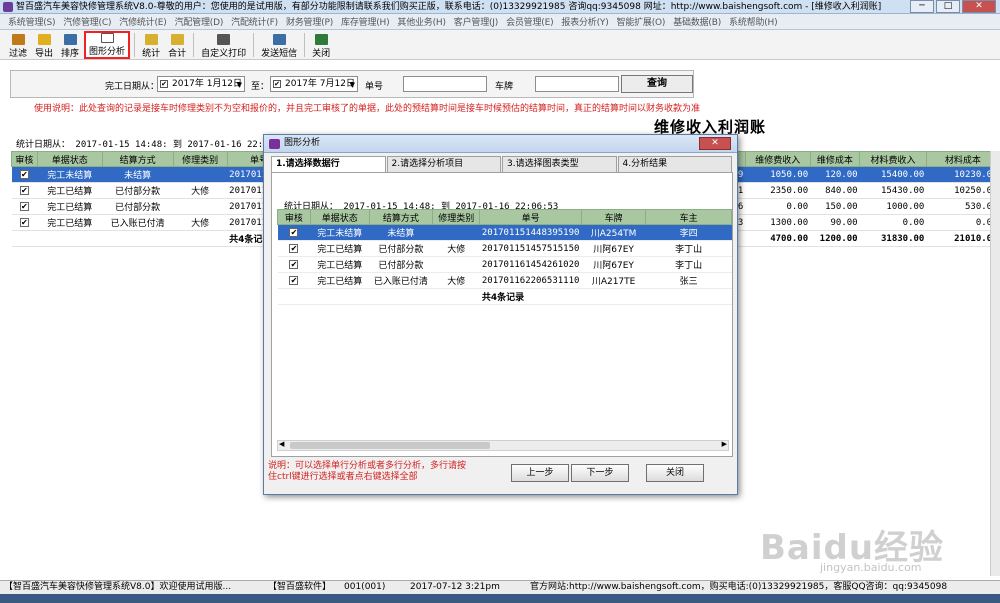  Describe the element at coordinates (443, 164) in the screenshot. I see `tab-select-items: 2.请选择分析项目` at that location.